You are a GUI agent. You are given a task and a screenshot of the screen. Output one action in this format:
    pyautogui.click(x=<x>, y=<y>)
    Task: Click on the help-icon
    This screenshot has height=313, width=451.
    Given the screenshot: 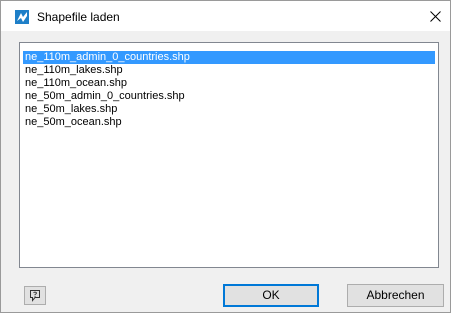 What is the action you would take?
    pyautogui.click(x=35, y=296)
    